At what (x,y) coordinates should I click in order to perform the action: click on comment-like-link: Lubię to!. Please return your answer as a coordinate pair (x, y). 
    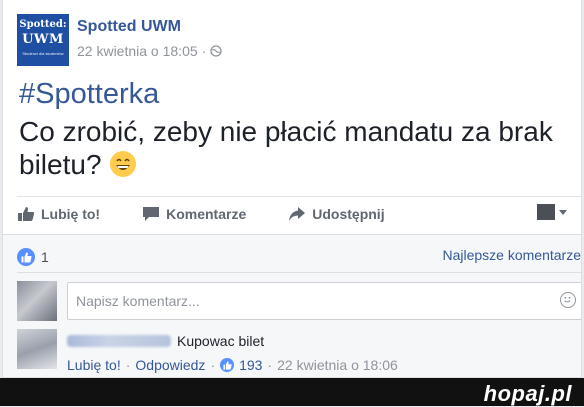
    Looking at the image, I should click on (94, 365).